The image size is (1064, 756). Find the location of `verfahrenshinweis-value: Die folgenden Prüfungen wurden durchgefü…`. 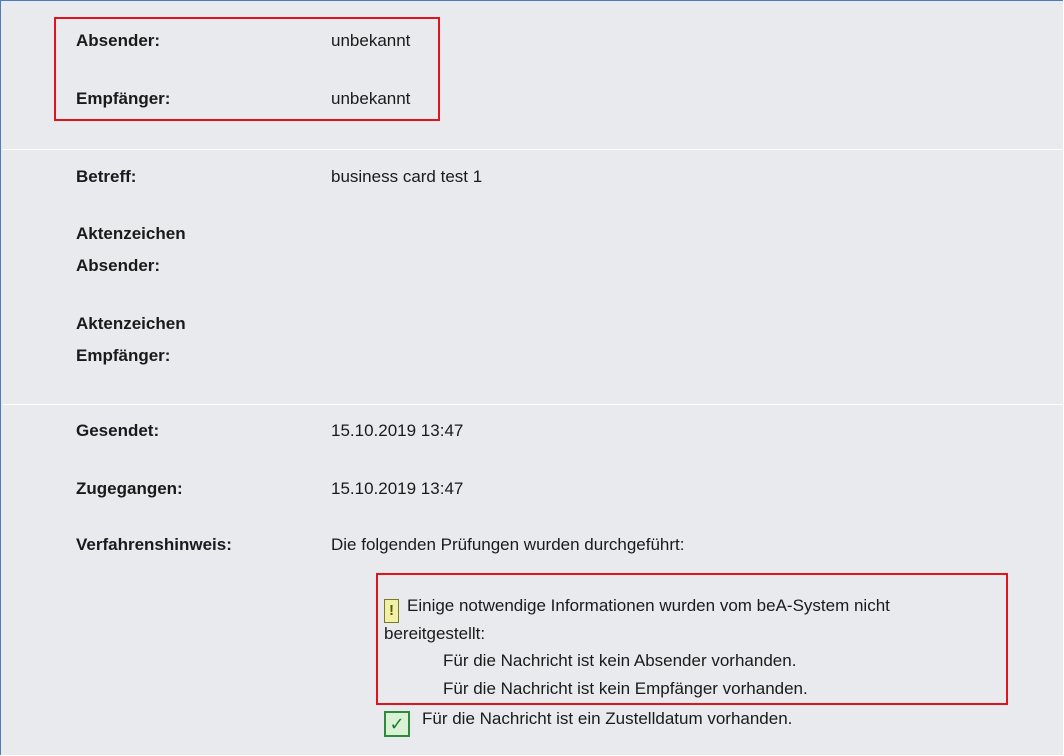

verfahrenshinweis-value: Die folgenden Prüfungen wurden durchgefü… is located at coordinates (508, 544).